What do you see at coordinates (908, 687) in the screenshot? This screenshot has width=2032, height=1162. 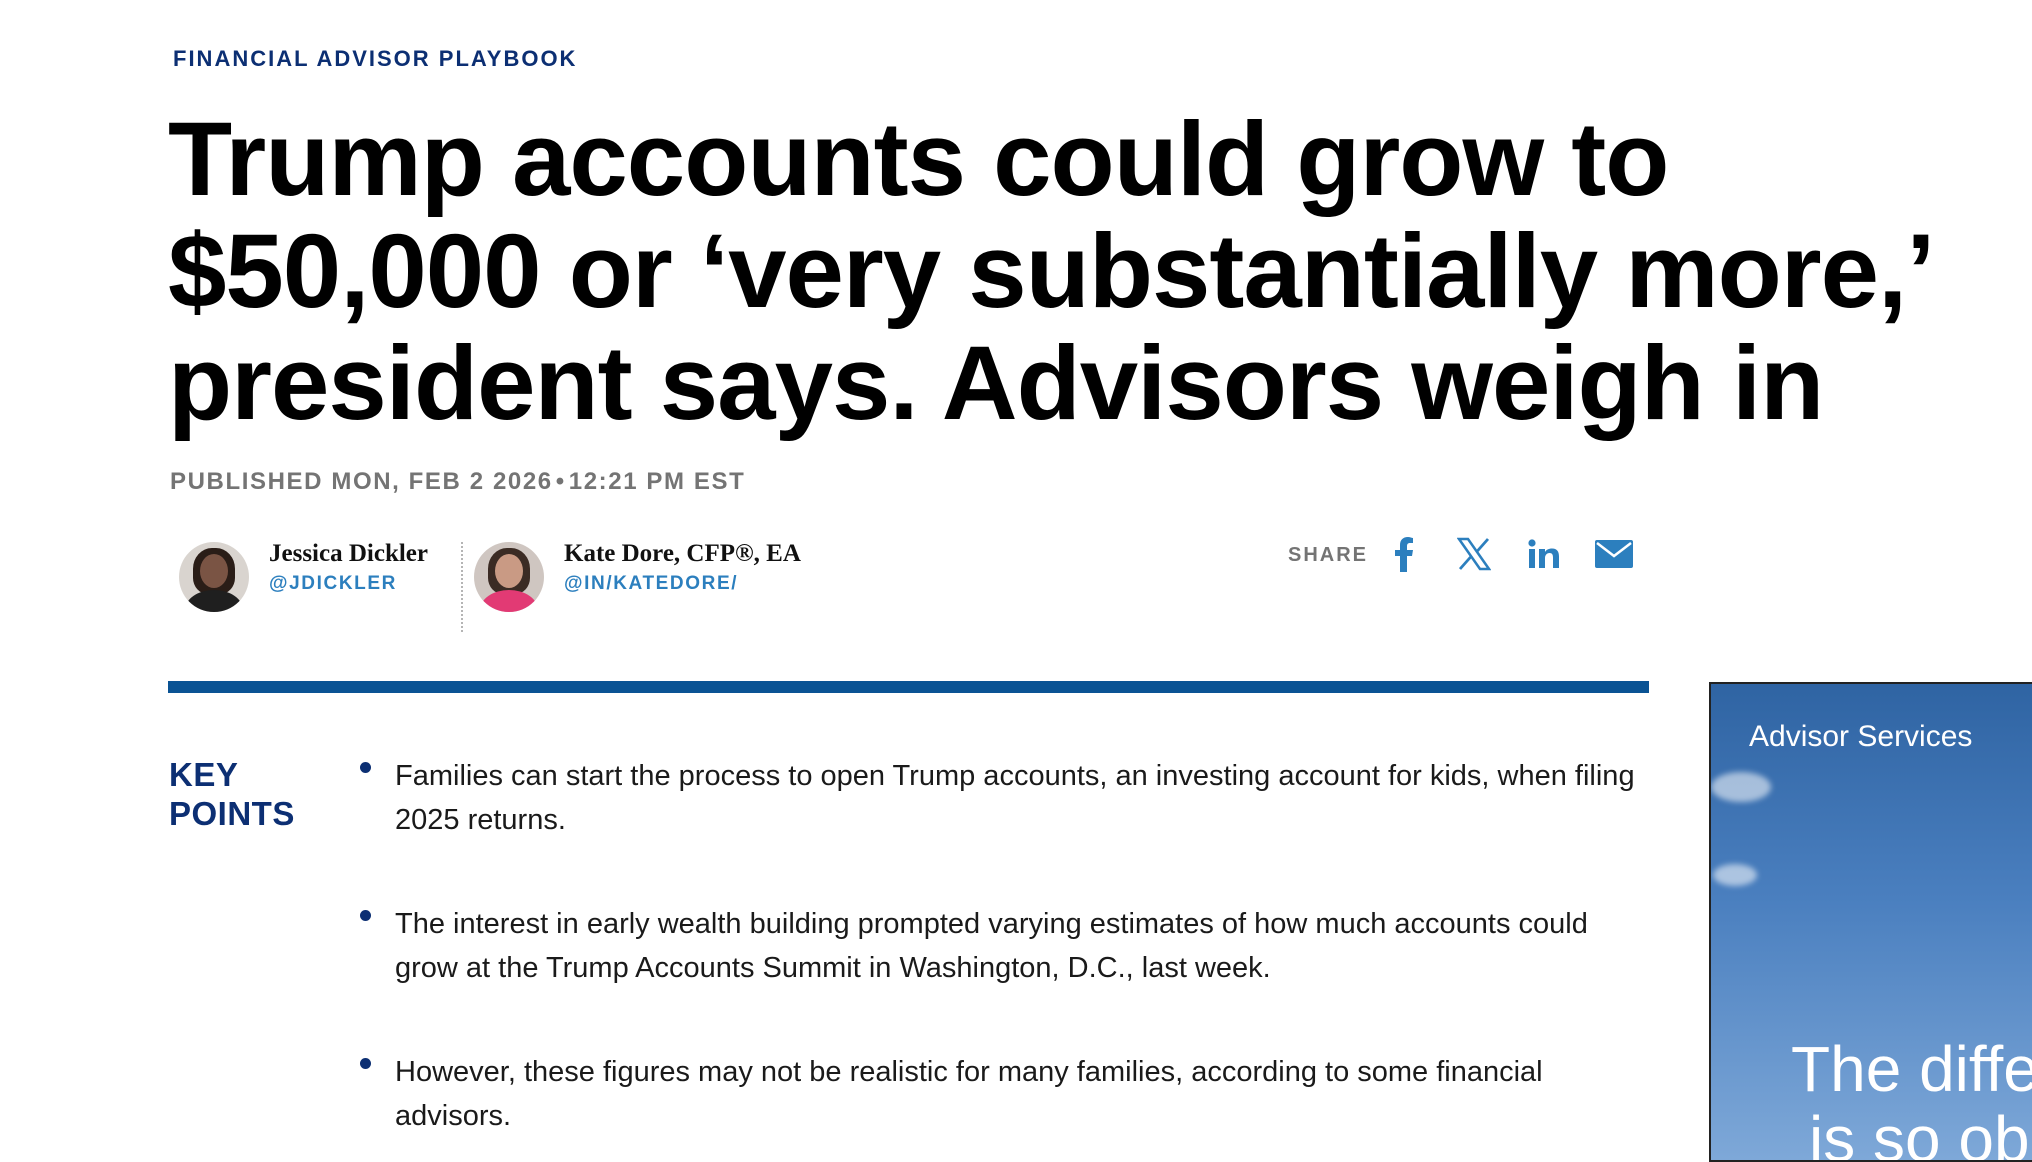 I see `key-points-top-rule` at bounding box center [908, 687].